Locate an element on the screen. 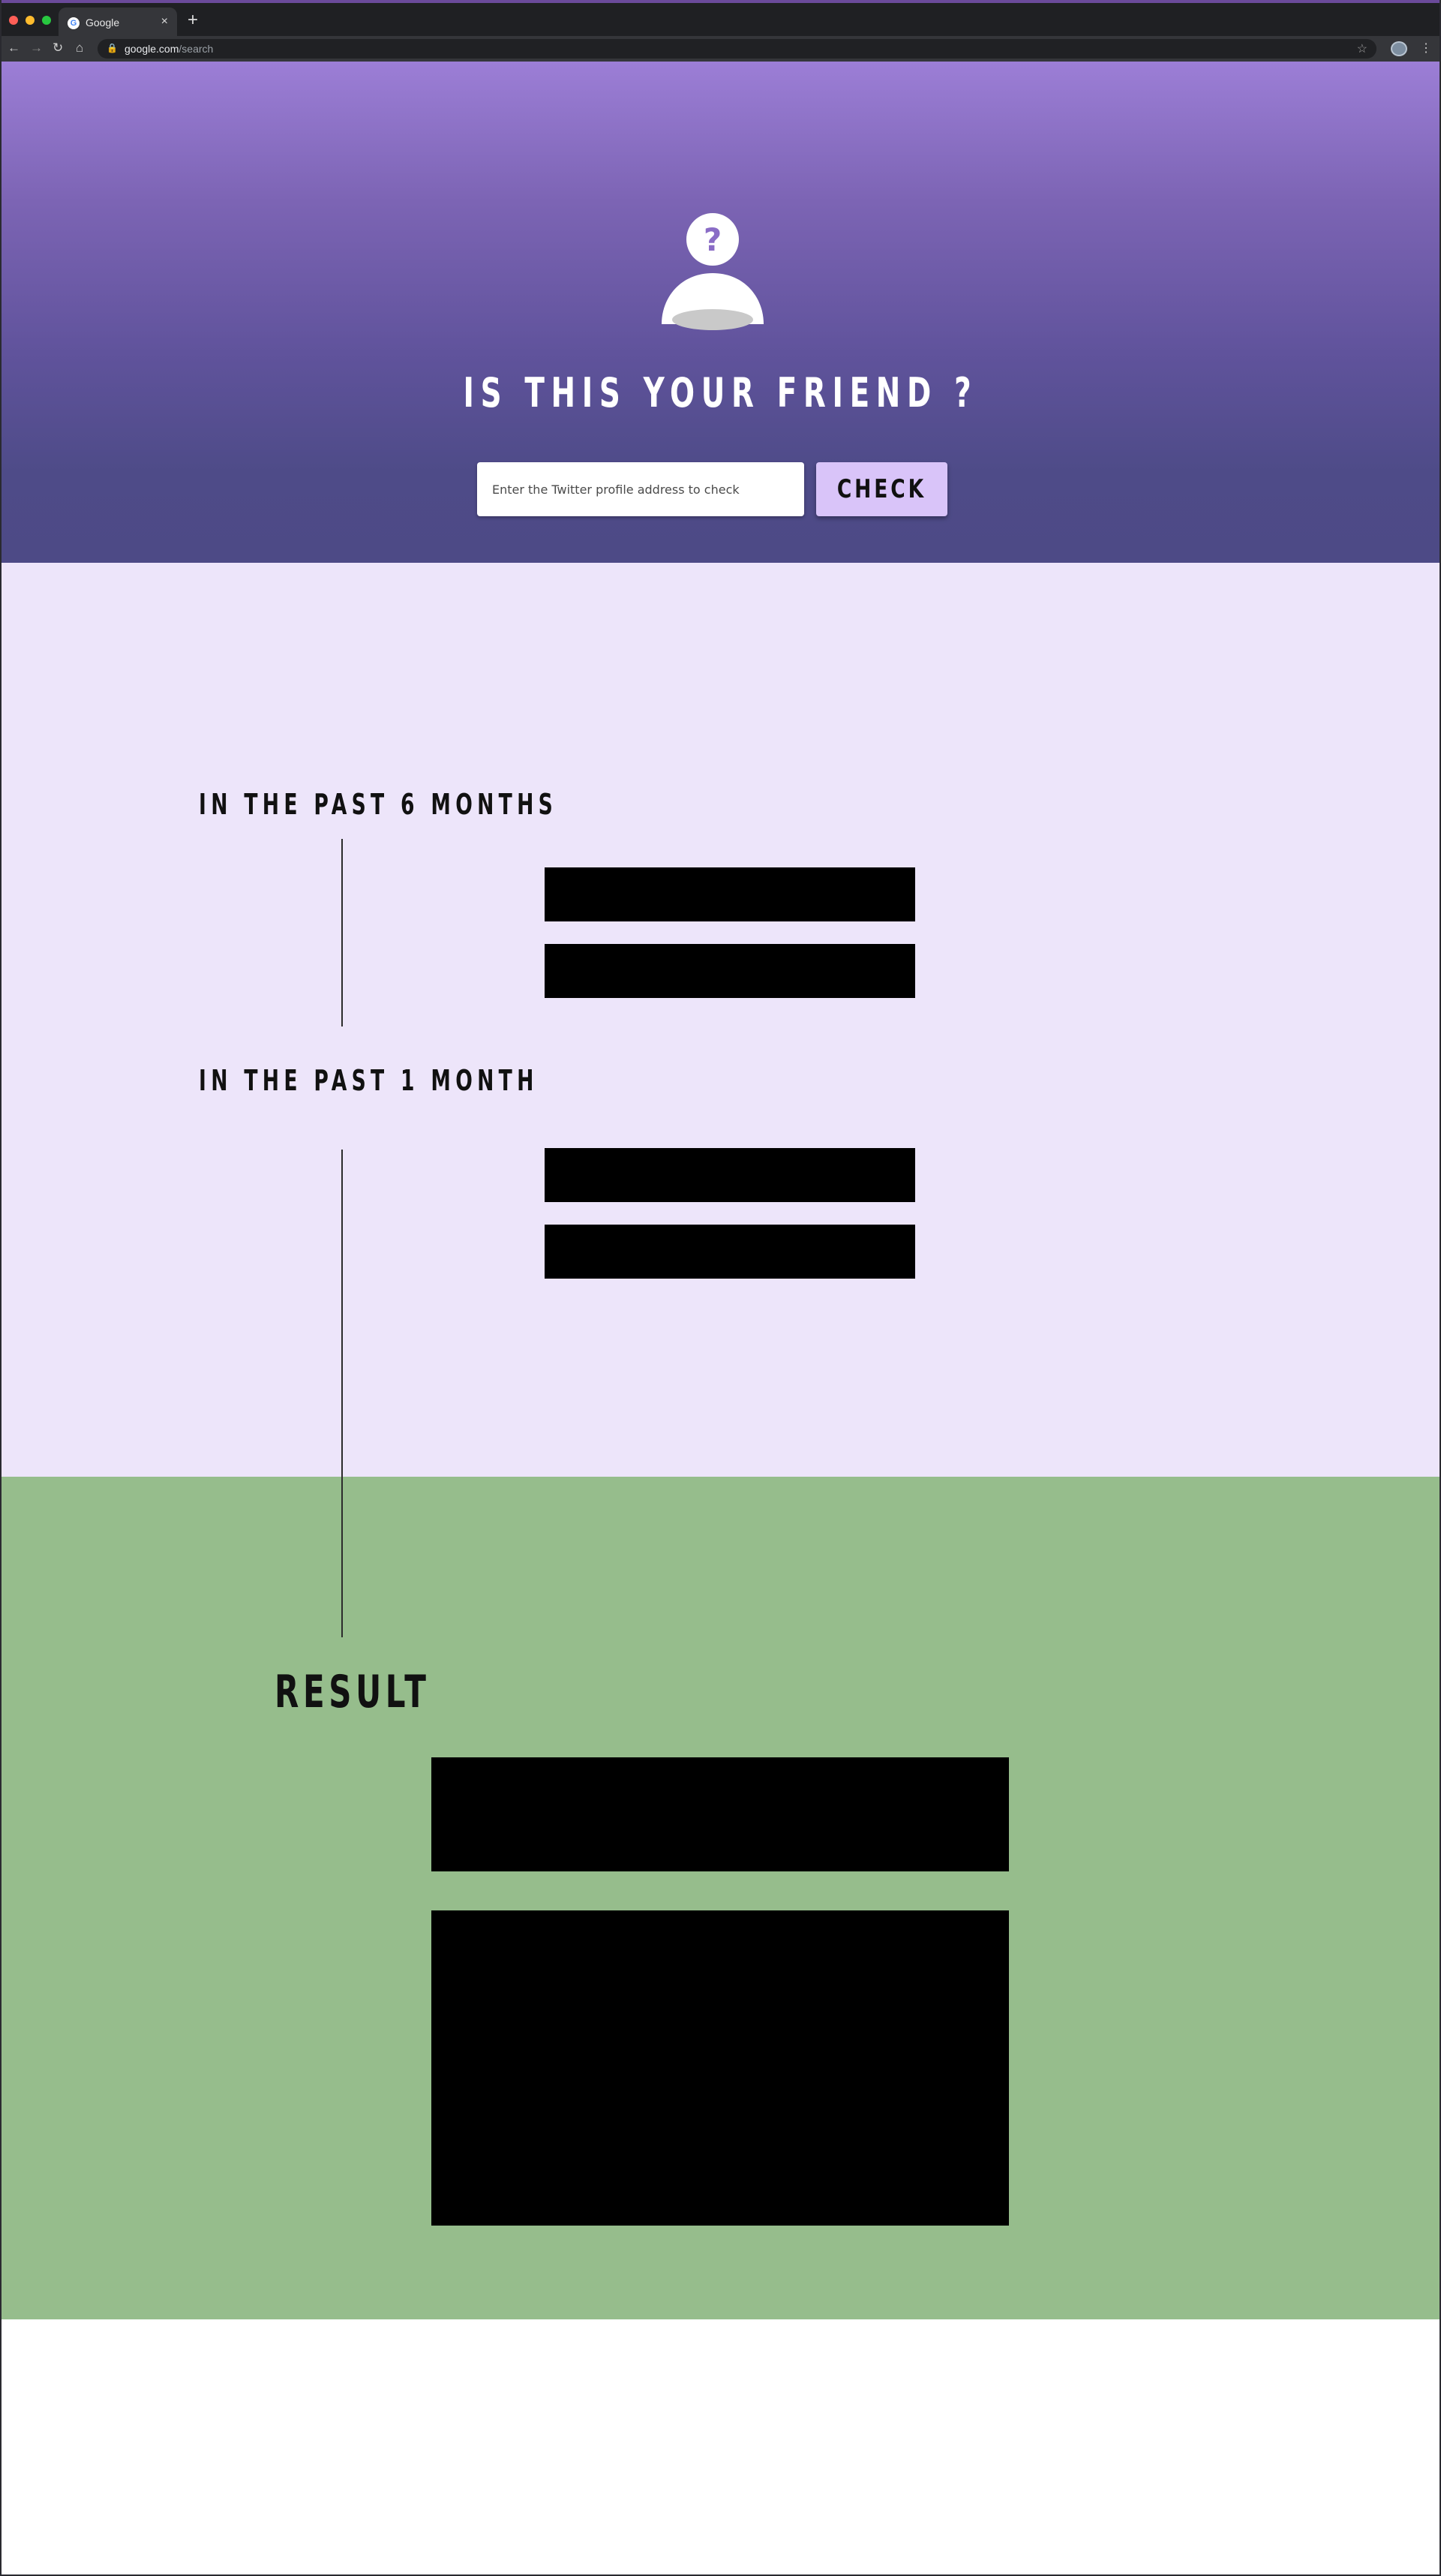 Image resolution: width=1441 pixels, height=2576 pixels. tab-close-icon: × is located at coordinates (164, 22).